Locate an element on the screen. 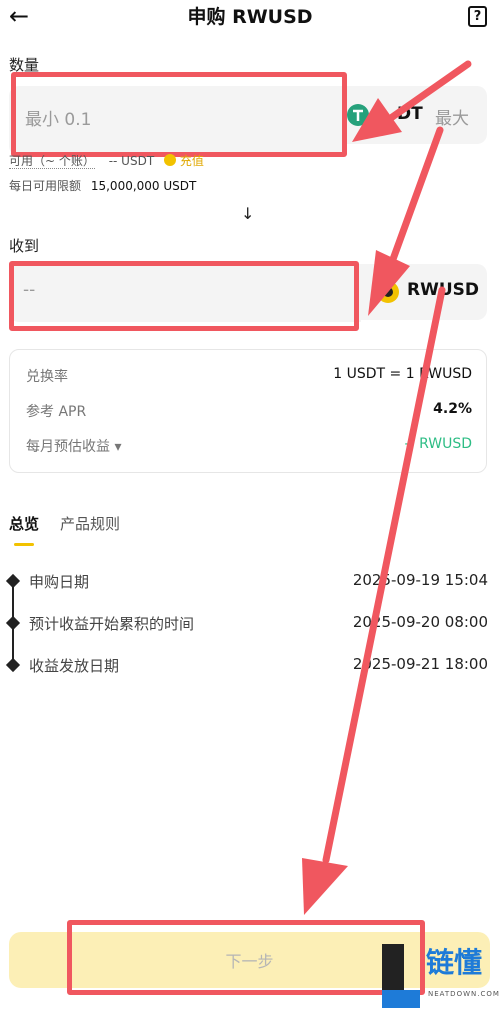 The height and width of the screenshot is (1015, 500). watermark: 链懂 NEATDOWN.COM is located at coordinates (441, 976).